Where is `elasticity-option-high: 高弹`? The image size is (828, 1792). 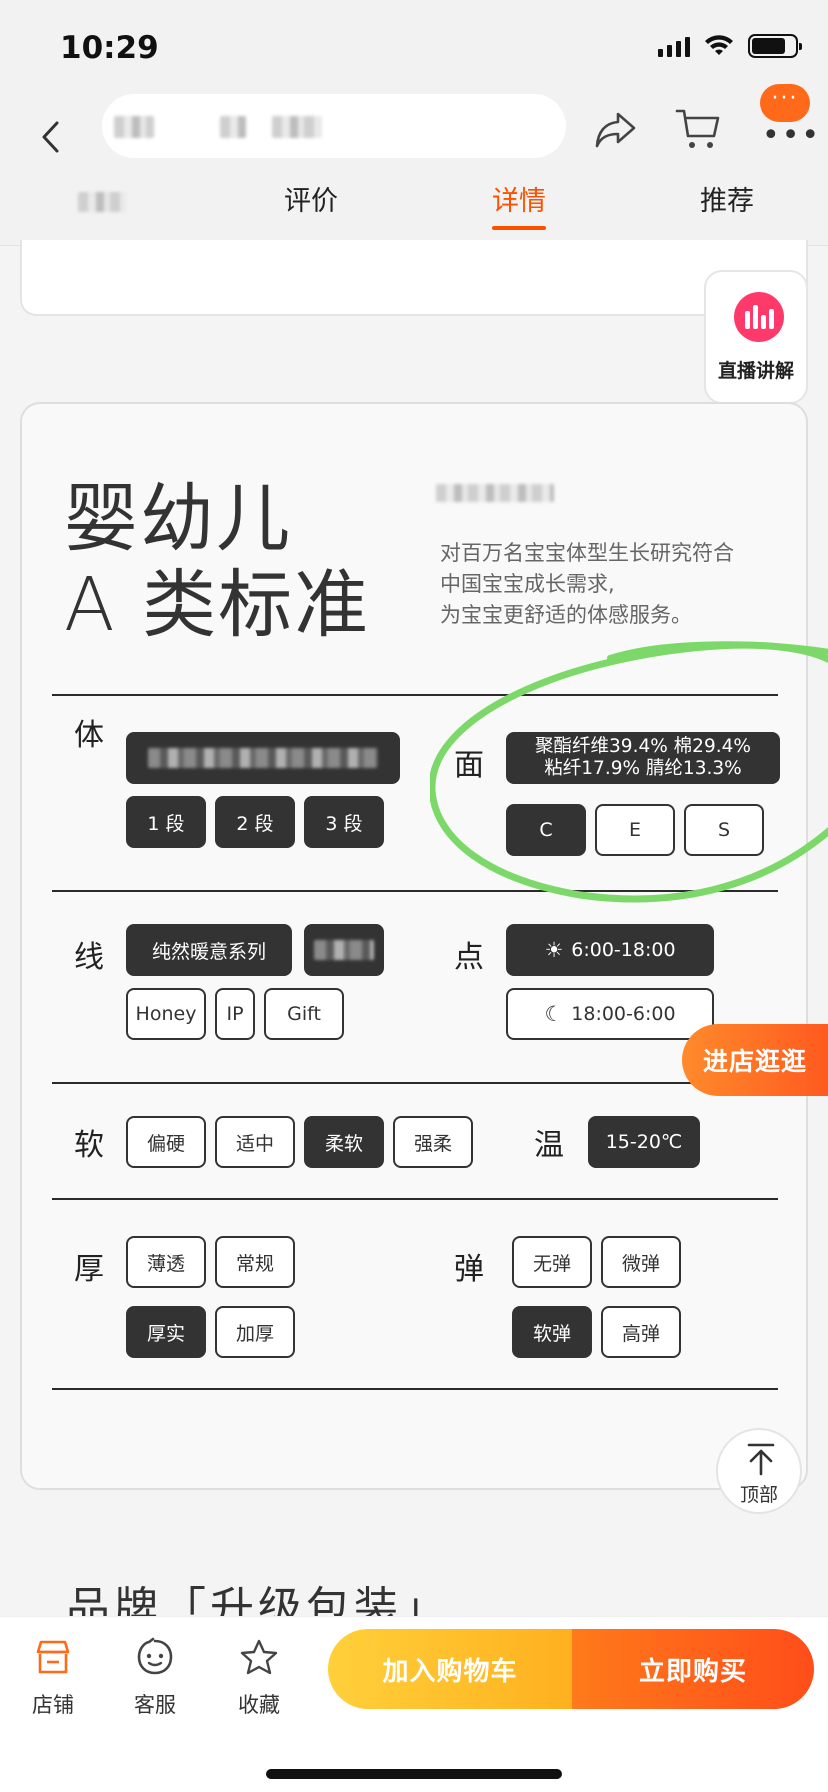
elasticity-option-high: 高弹 is located at coordinates (641, 1332).